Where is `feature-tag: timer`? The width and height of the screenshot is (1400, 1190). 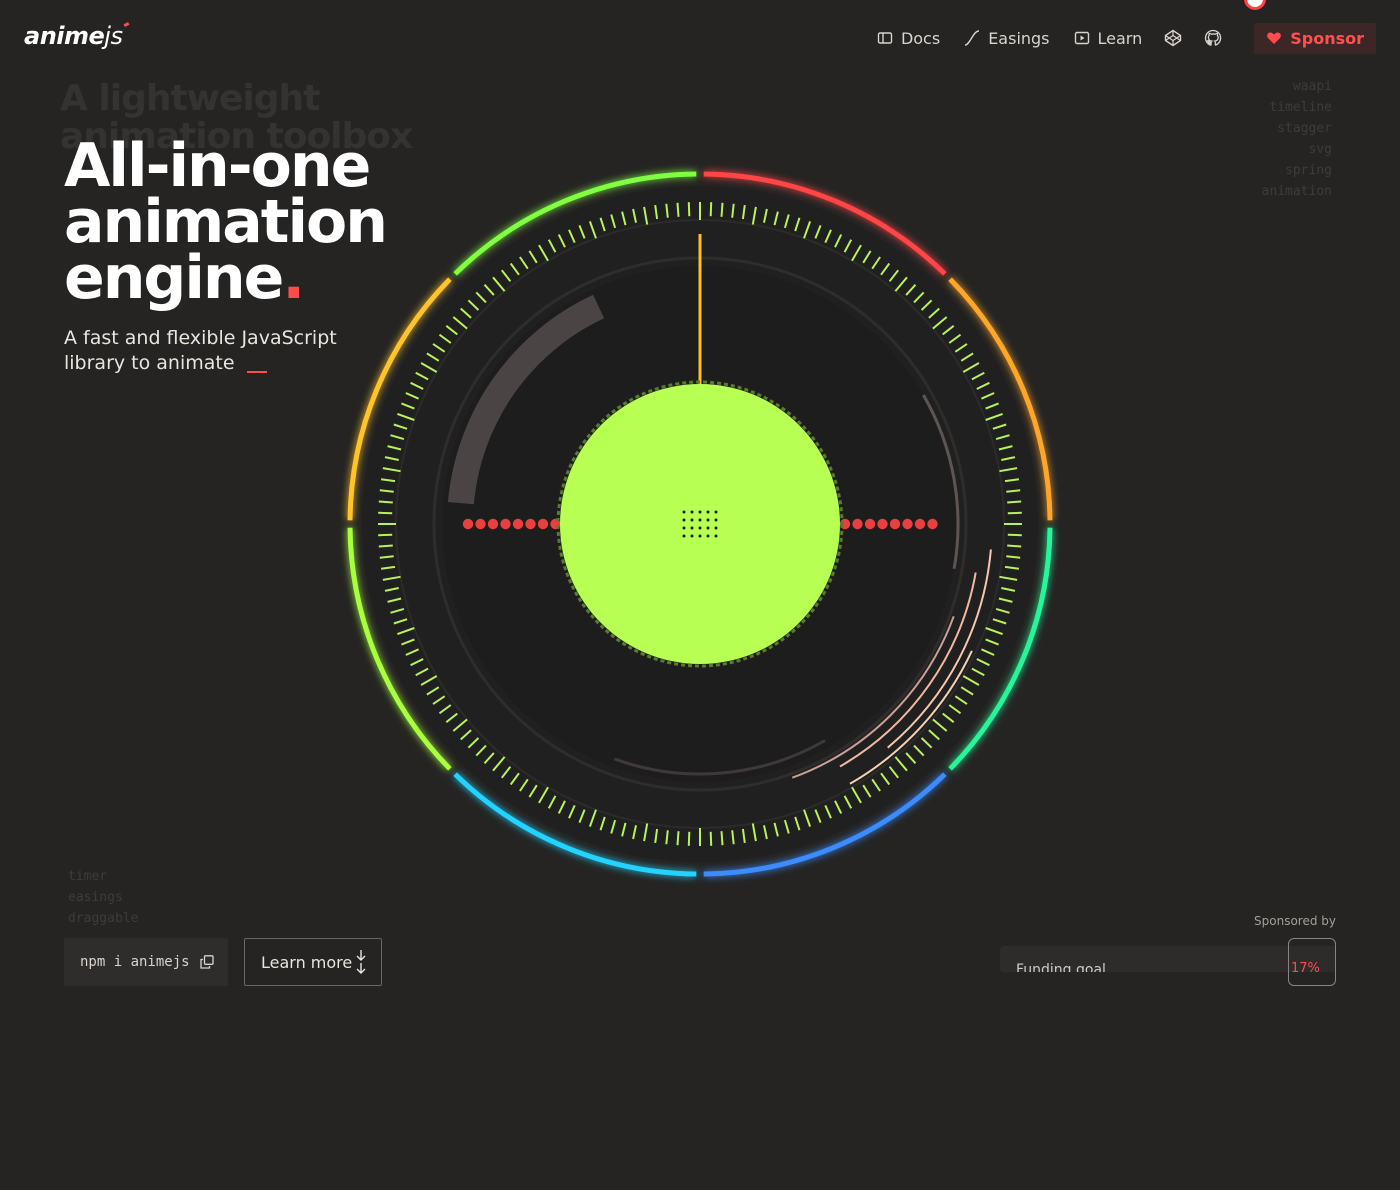 feature-tag: timer is located at coordinates (88, 876).